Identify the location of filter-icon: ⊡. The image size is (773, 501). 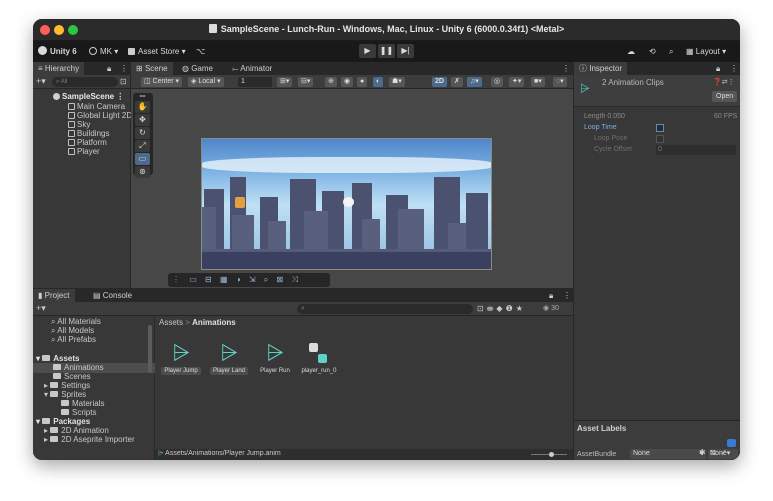
(123, 81).